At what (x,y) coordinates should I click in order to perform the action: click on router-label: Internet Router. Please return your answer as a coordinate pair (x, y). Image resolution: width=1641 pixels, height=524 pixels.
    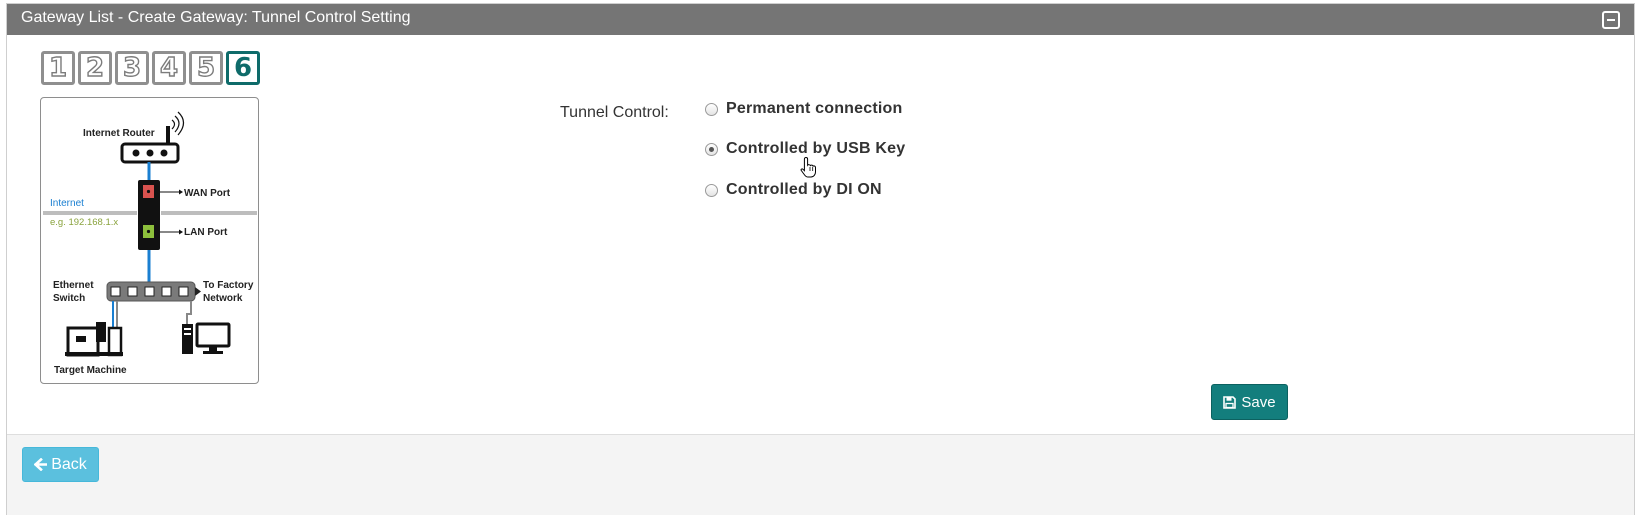
    Looking at the image, I should click on (119, 133).